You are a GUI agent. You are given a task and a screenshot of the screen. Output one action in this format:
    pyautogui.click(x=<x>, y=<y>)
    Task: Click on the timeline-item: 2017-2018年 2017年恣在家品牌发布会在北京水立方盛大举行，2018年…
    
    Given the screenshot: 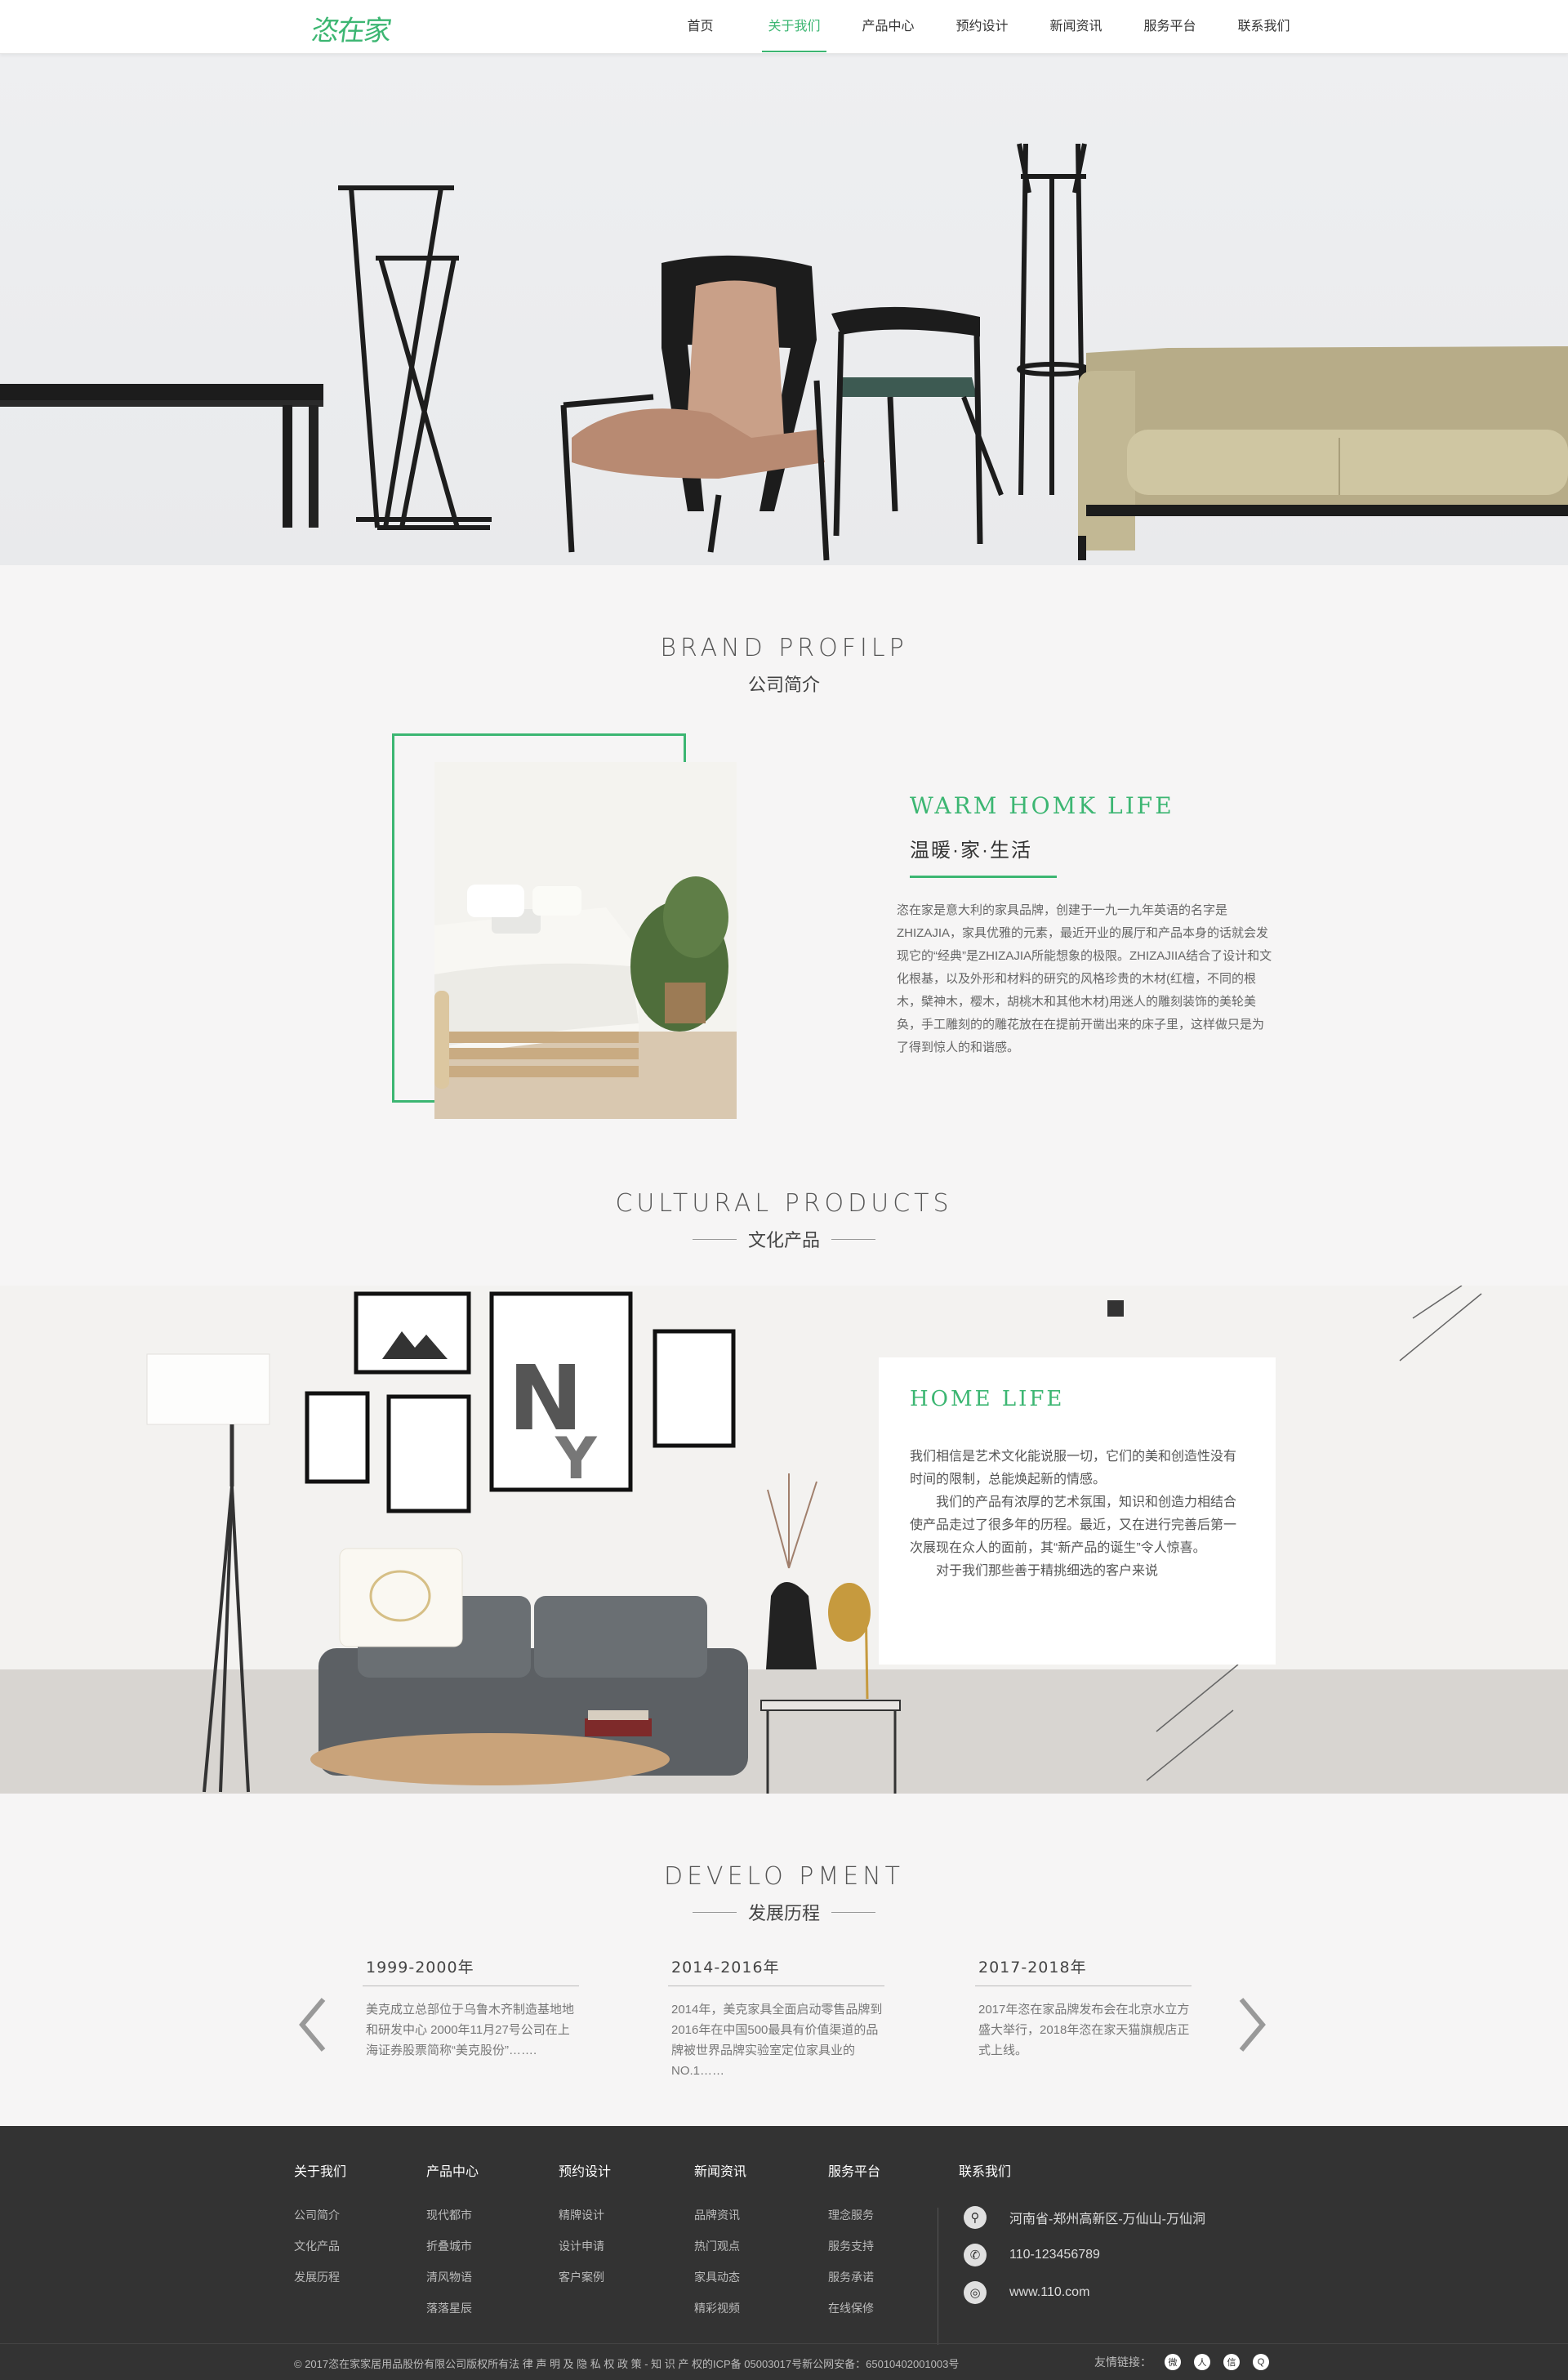 What is the action you would take?
    pyautogui.click(x=1083, y=2008)
    